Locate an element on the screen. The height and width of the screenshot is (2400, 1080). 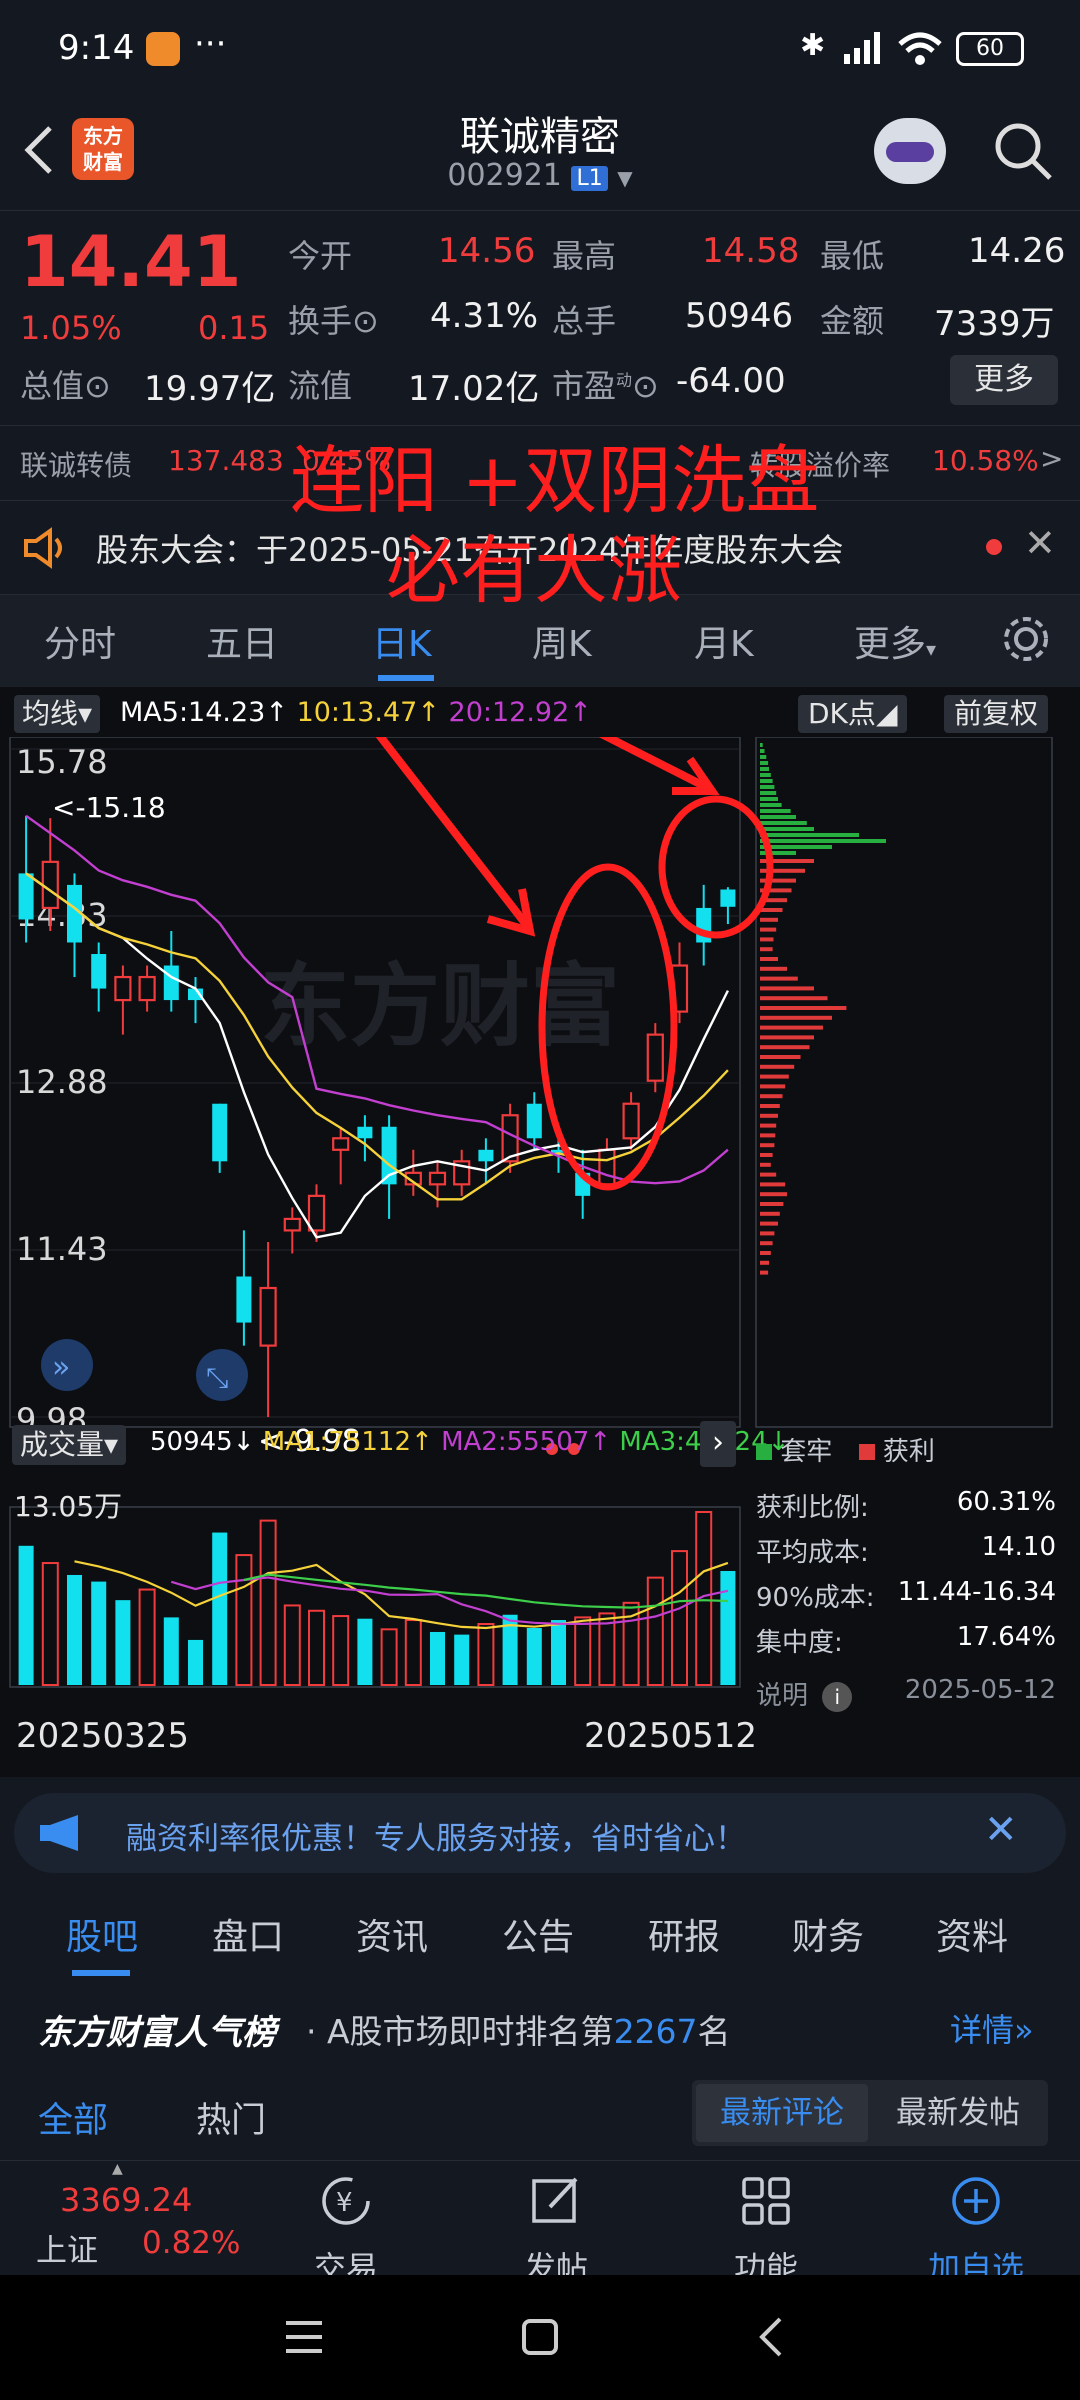
tab-finance: 财务 is located at coordinates (828, 1934).